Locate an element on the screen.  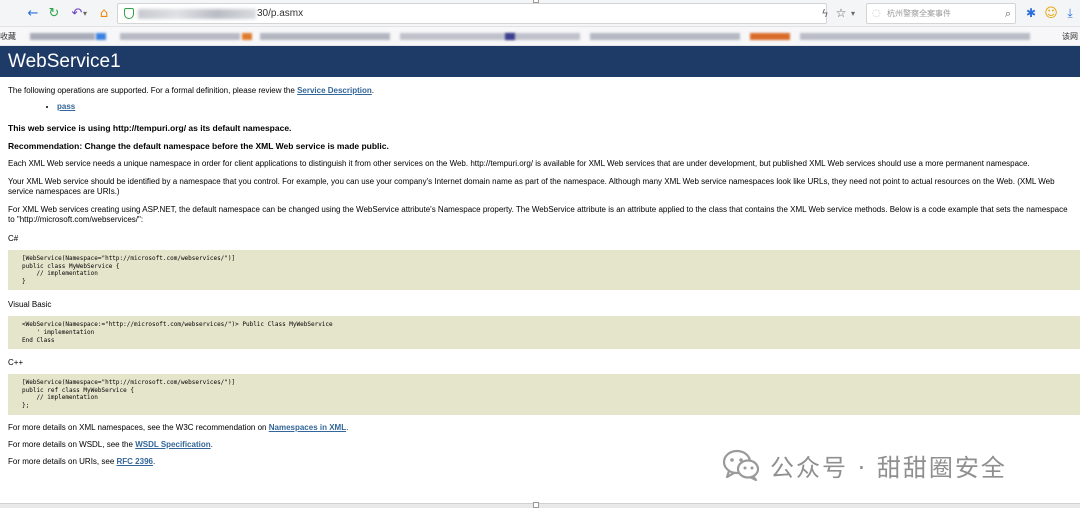
more-uri-period: . is located at coordinates (154, 461).